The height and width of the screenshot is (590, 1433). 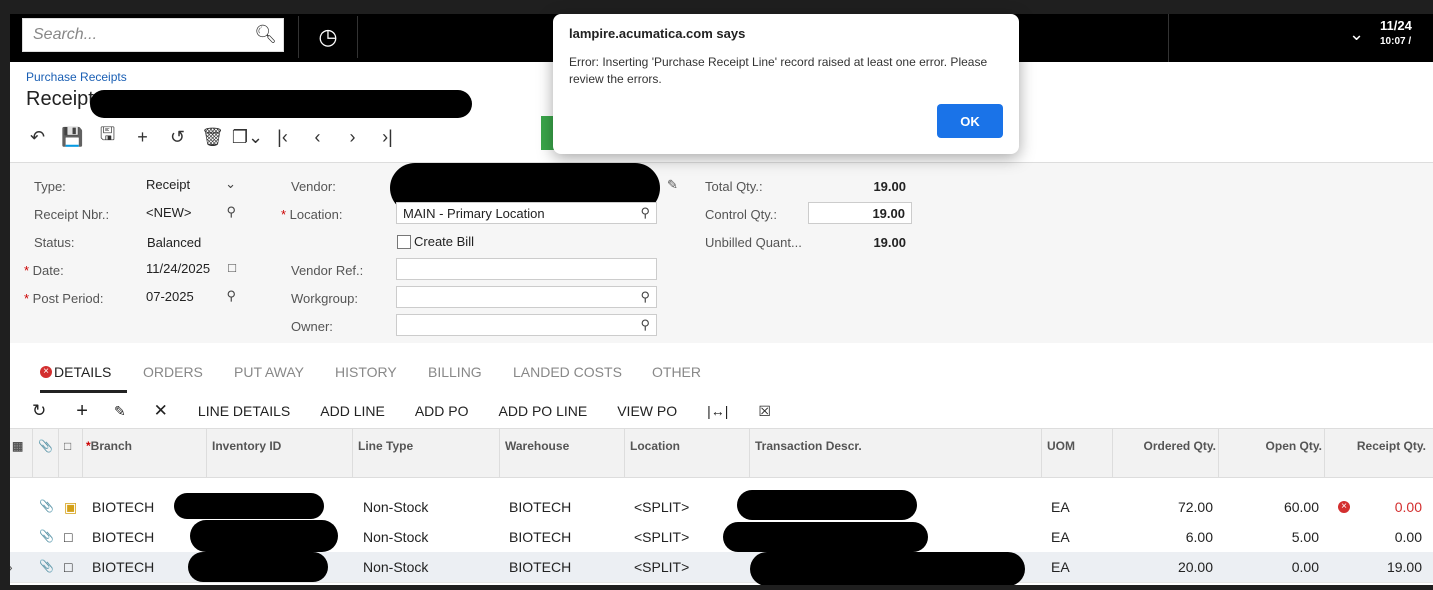 What do you see at coordinates (526, 325) in the screenshot?
I see `owner-field: ⚲` at bounding box center [526, 325].